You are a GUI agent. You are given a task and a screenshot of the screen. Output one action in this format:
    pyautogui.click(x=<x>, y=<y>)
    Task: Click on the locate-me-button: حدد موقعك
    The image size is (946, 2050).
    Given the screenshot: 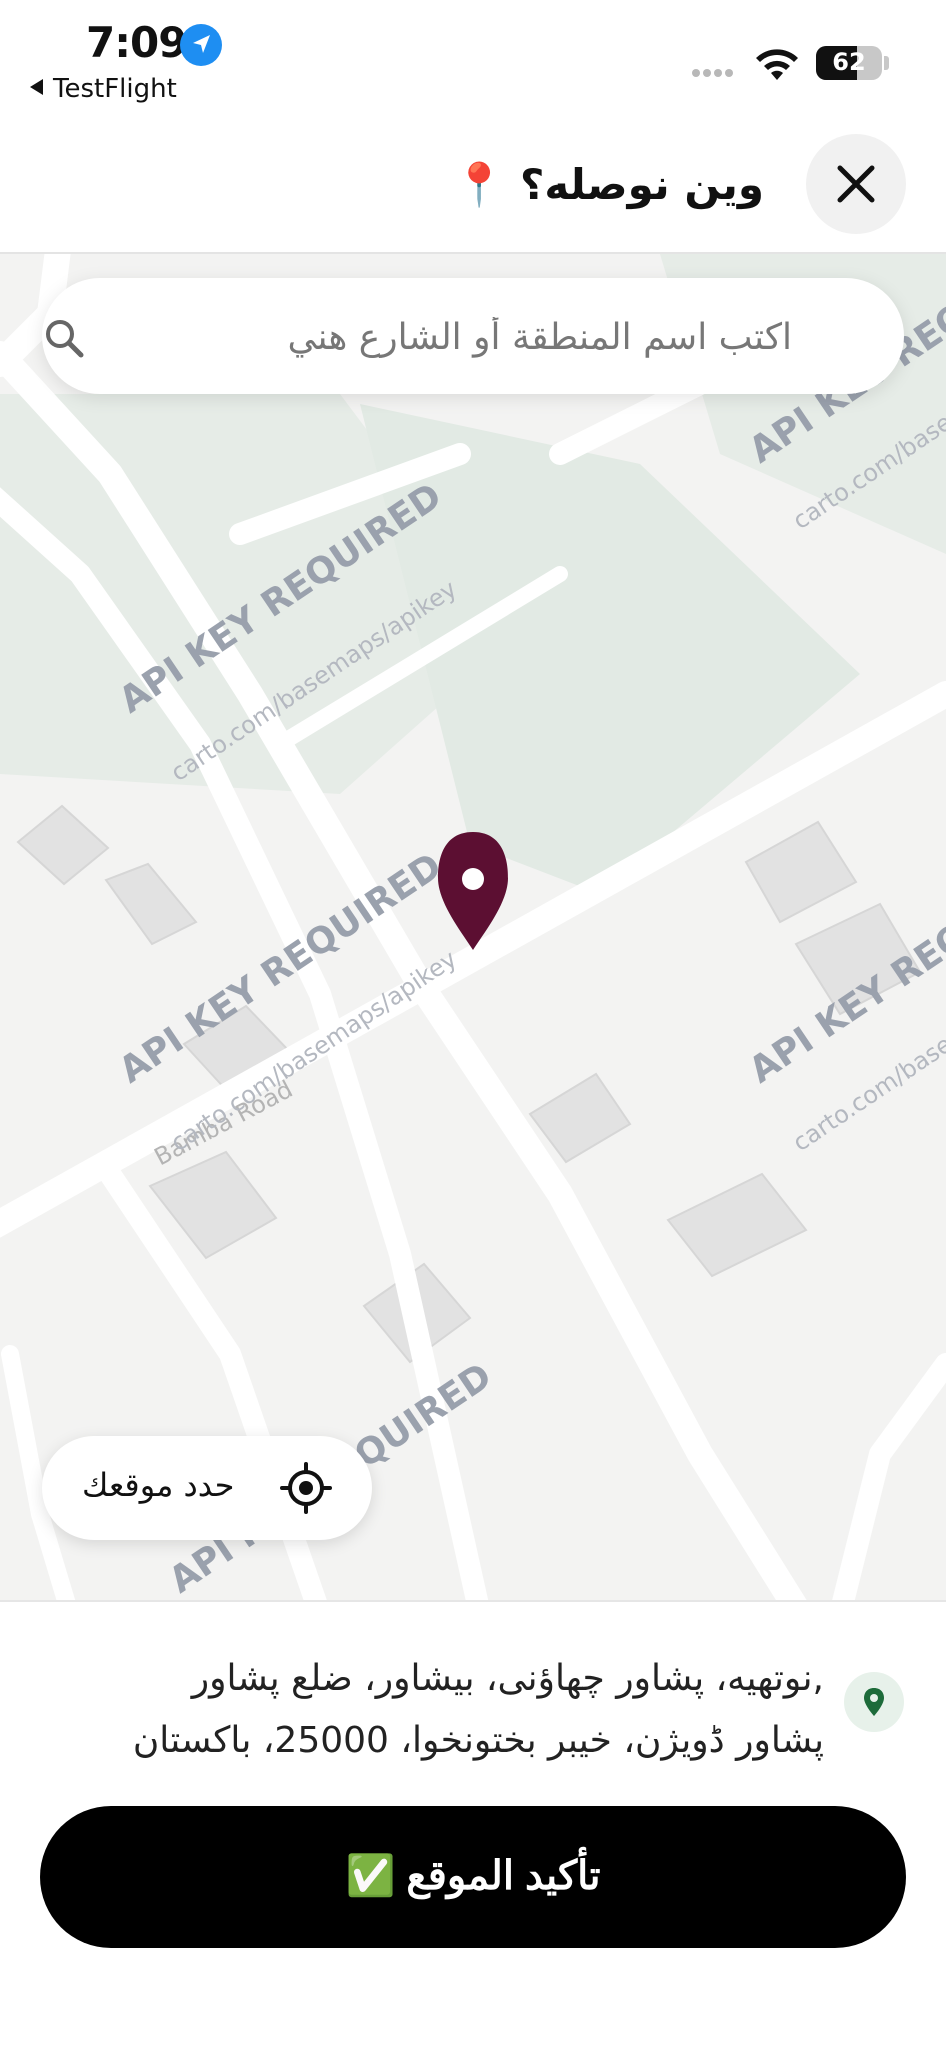 What is the action you would take?
    pyautogui.click(x=207, y=1488)
    